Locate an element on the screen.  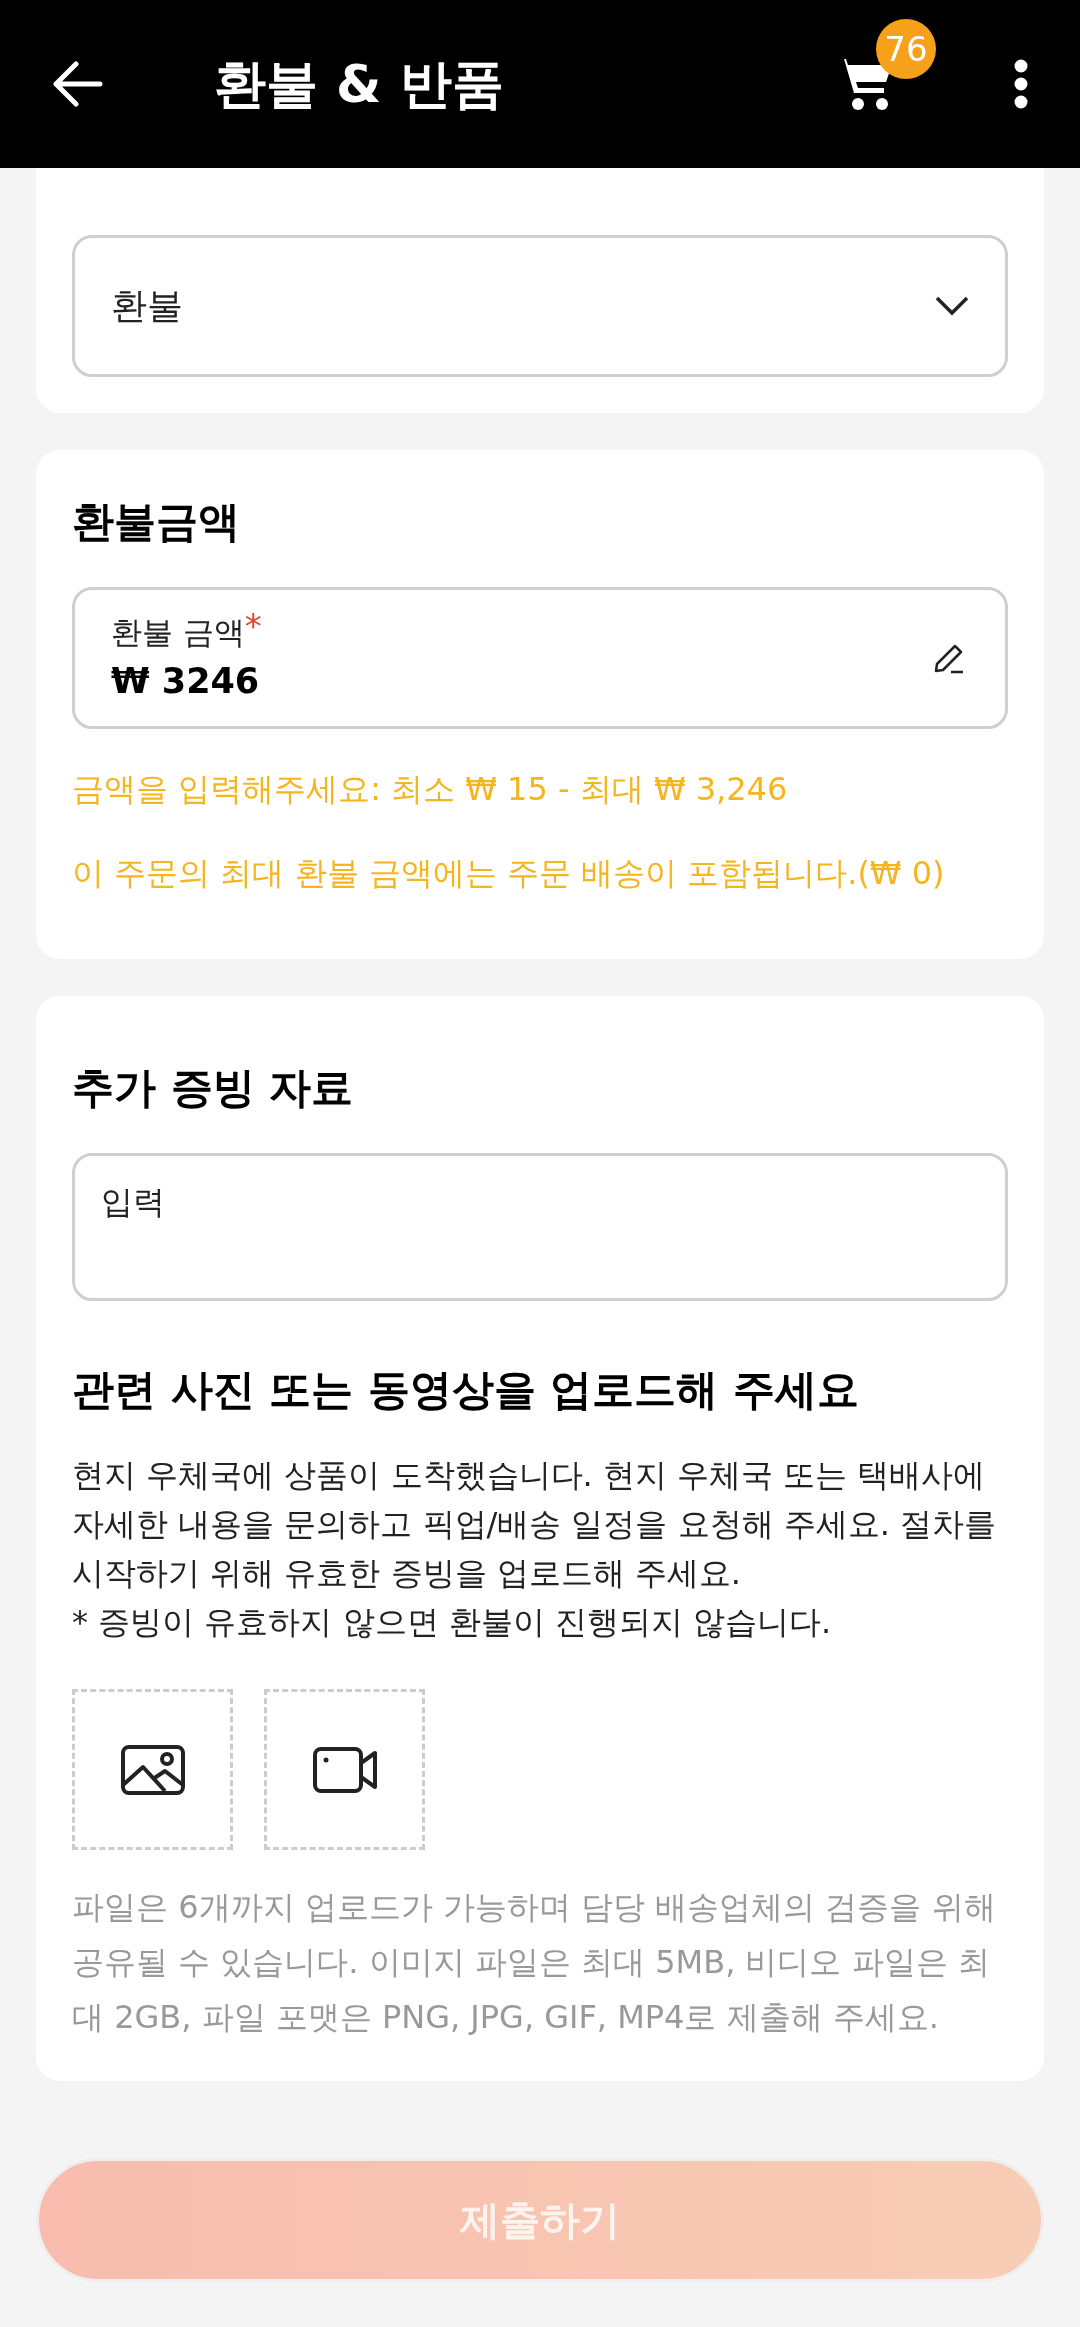
section-title: 환불금액 is located at coordinates (156, 522).